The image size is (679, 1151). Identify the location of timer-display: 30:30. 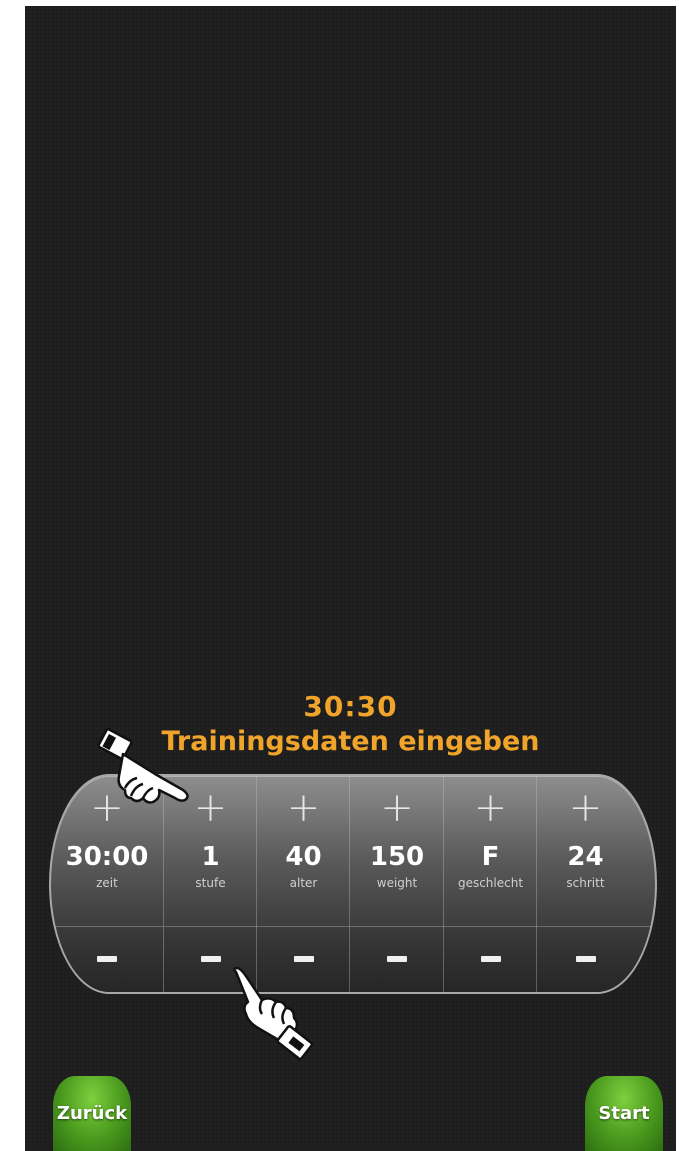
(350, 706).